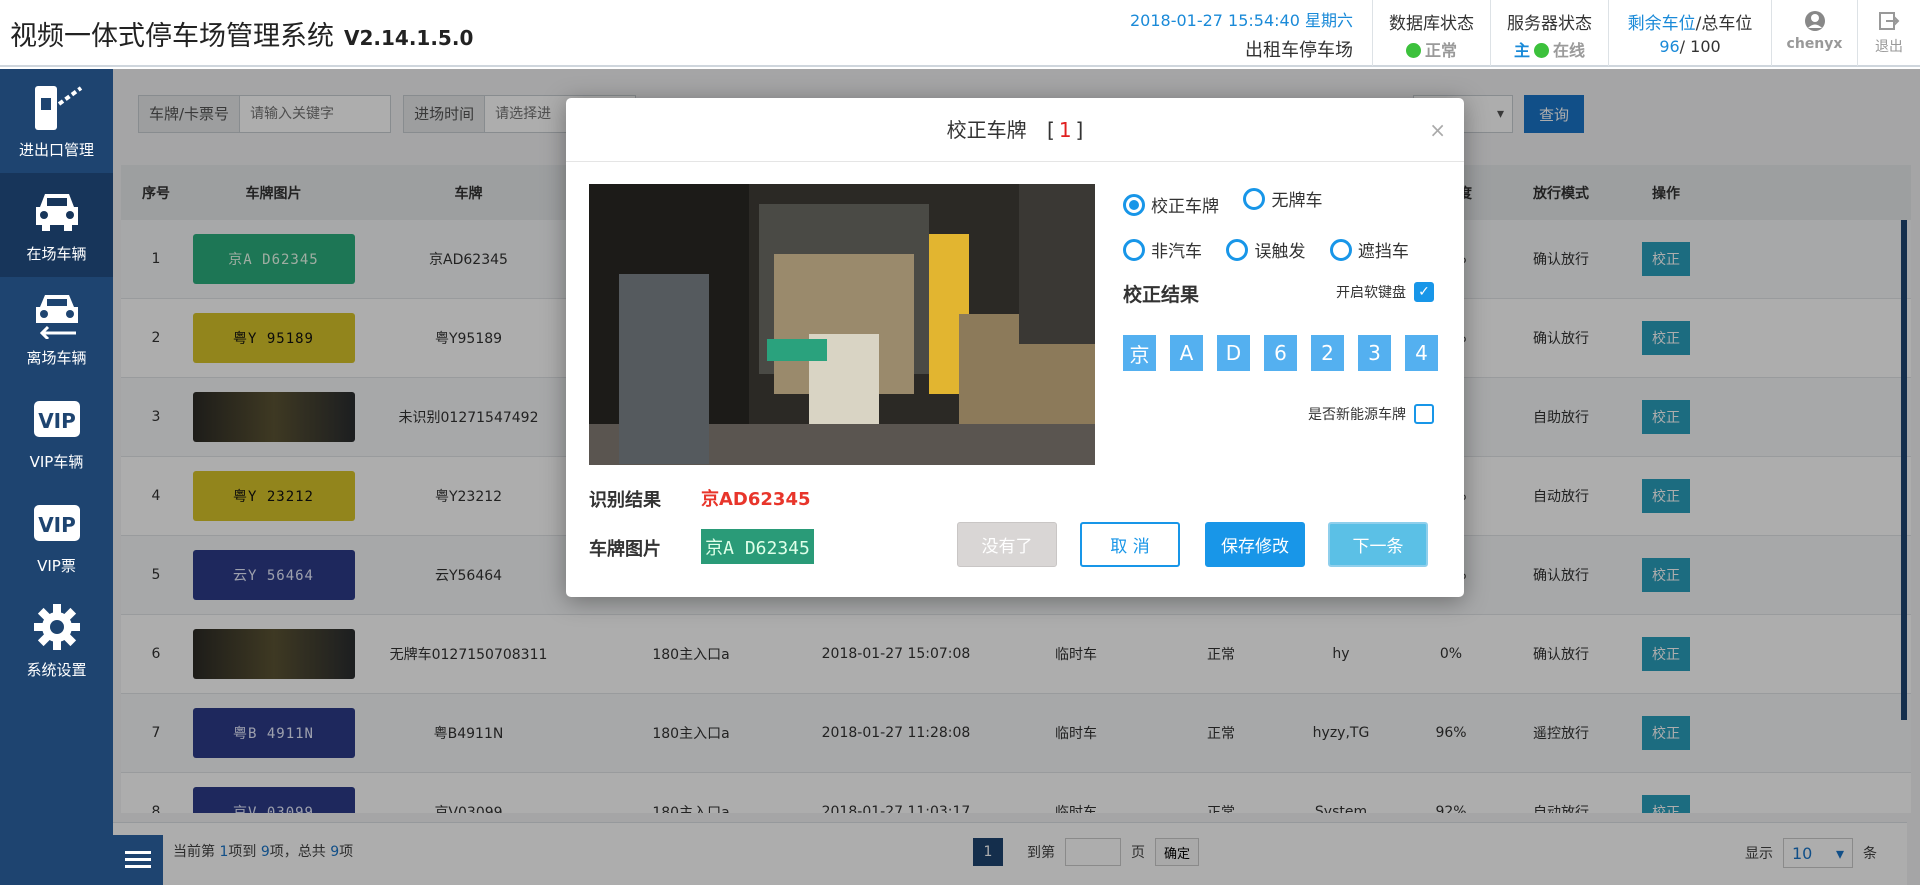 The width and height of the screenshot is (1920, 885). Describe the element at coordinates (625, 500) in the screenshot. I see `recognition-label: 识别结果` at that location.